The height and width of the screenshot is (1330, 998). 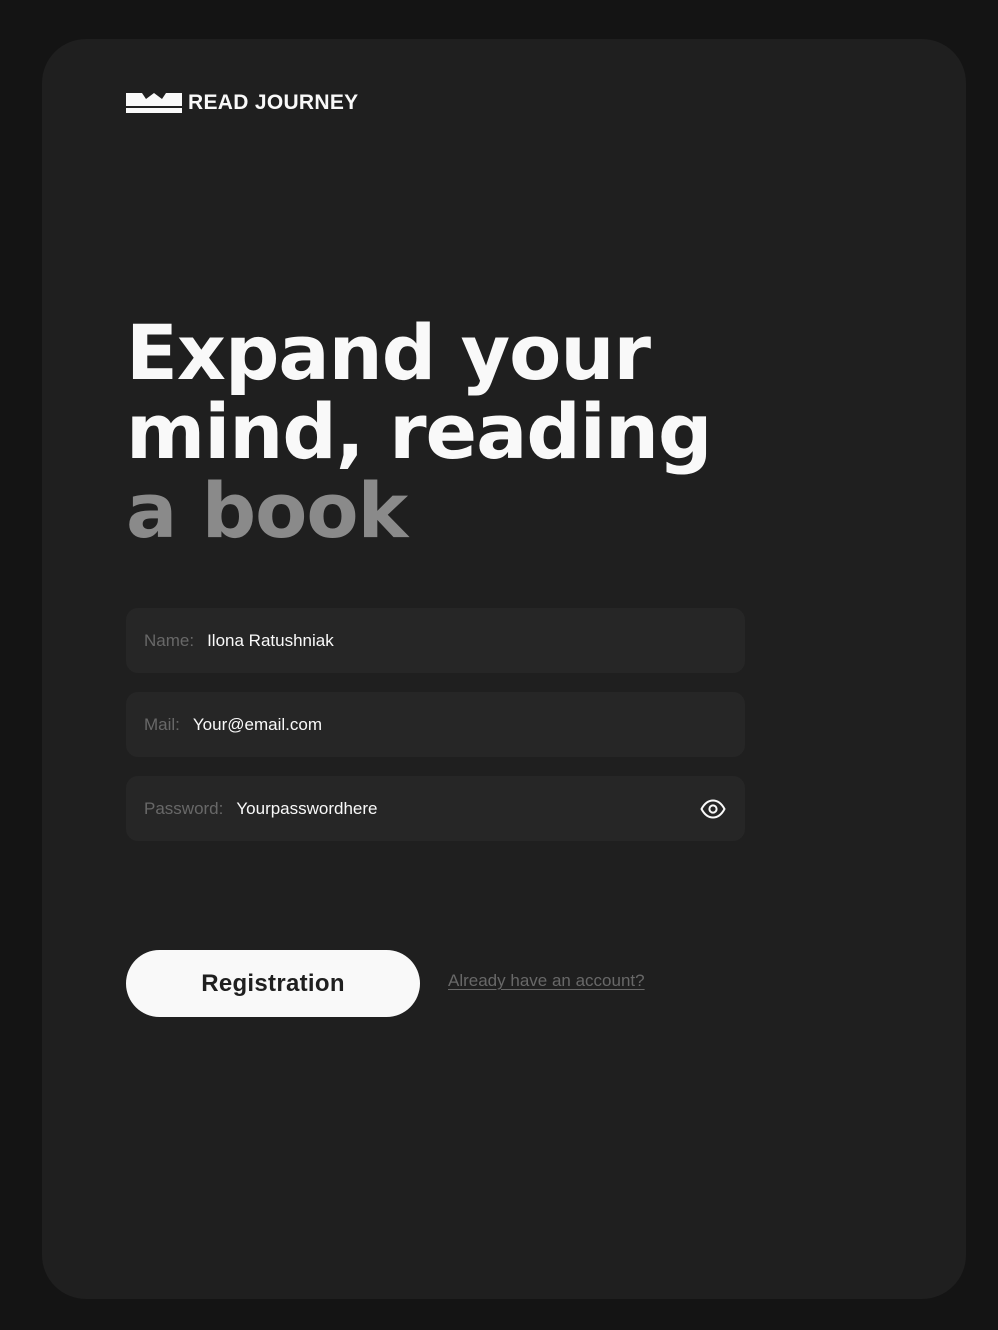 I want to click on logo: READ JOURNEY, so click(x=242, y=103).